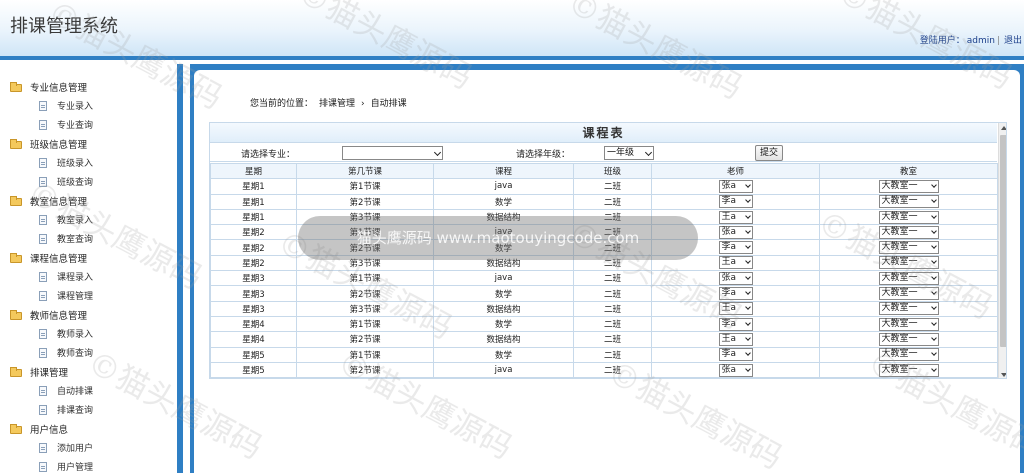  I want to click on sidebar-group: 班级信息管理, so click(88, 145).